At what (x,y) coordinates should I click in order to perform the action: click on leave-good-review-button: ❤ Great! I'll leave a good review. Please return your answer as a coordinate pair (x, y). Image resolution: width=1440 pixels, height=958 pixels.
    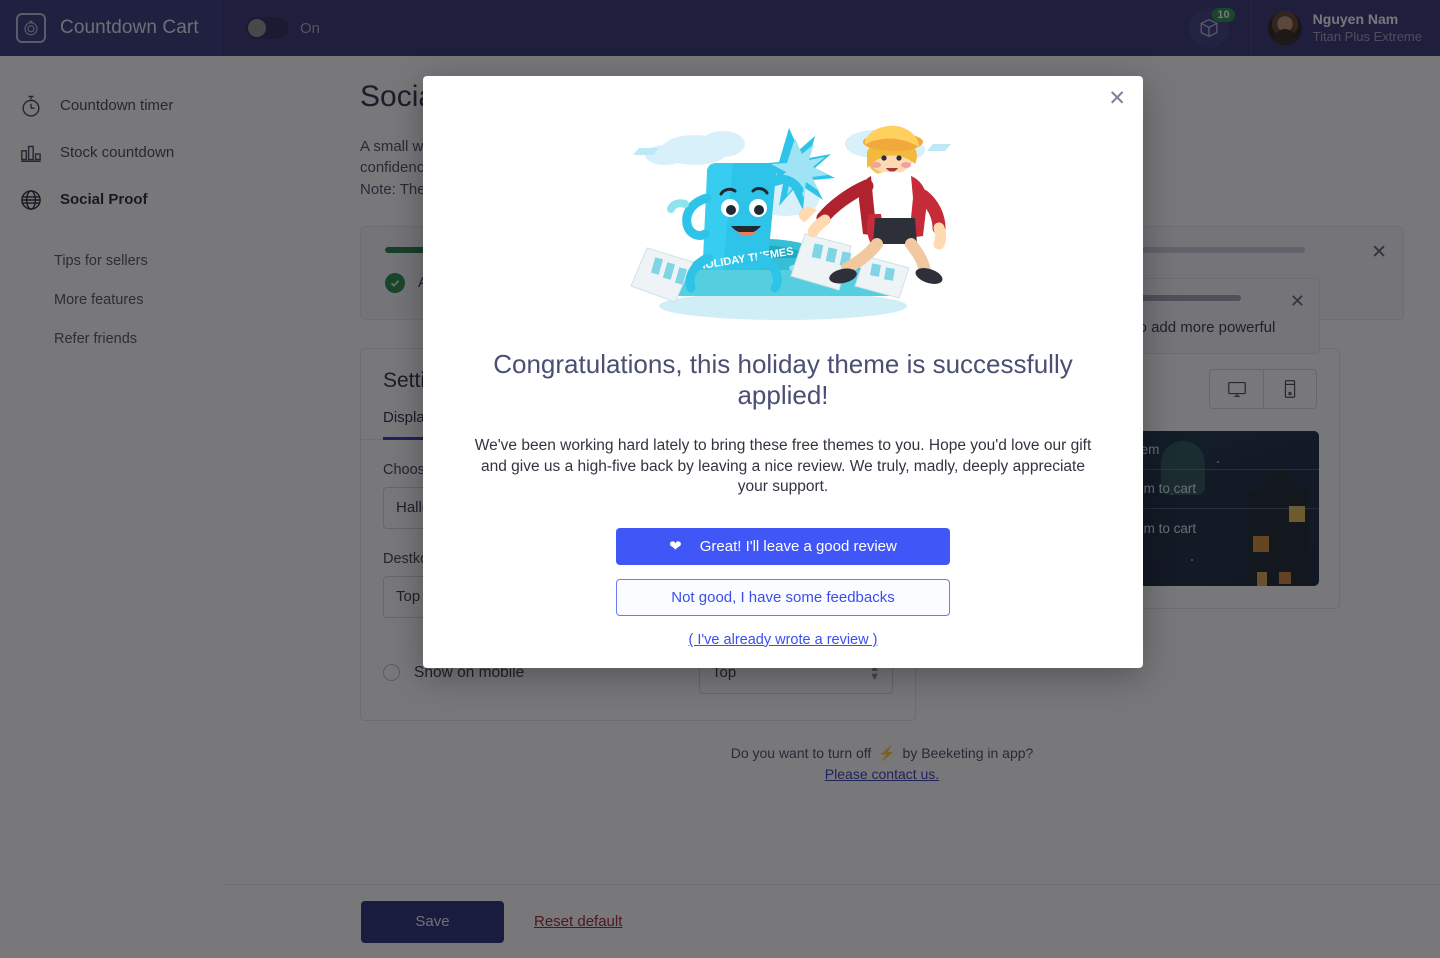
    Looking at the image, I should click on (783, 546).